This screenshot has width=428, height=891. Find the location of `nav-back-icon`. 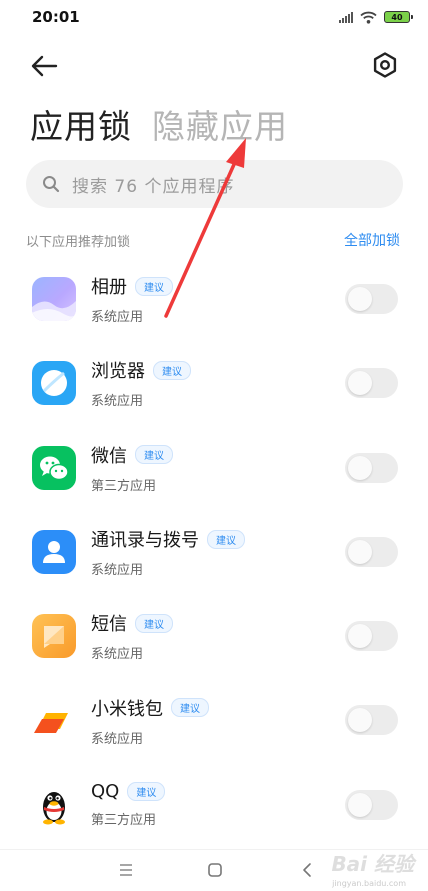

nav-back-icon is located at coordinates (307, 870).